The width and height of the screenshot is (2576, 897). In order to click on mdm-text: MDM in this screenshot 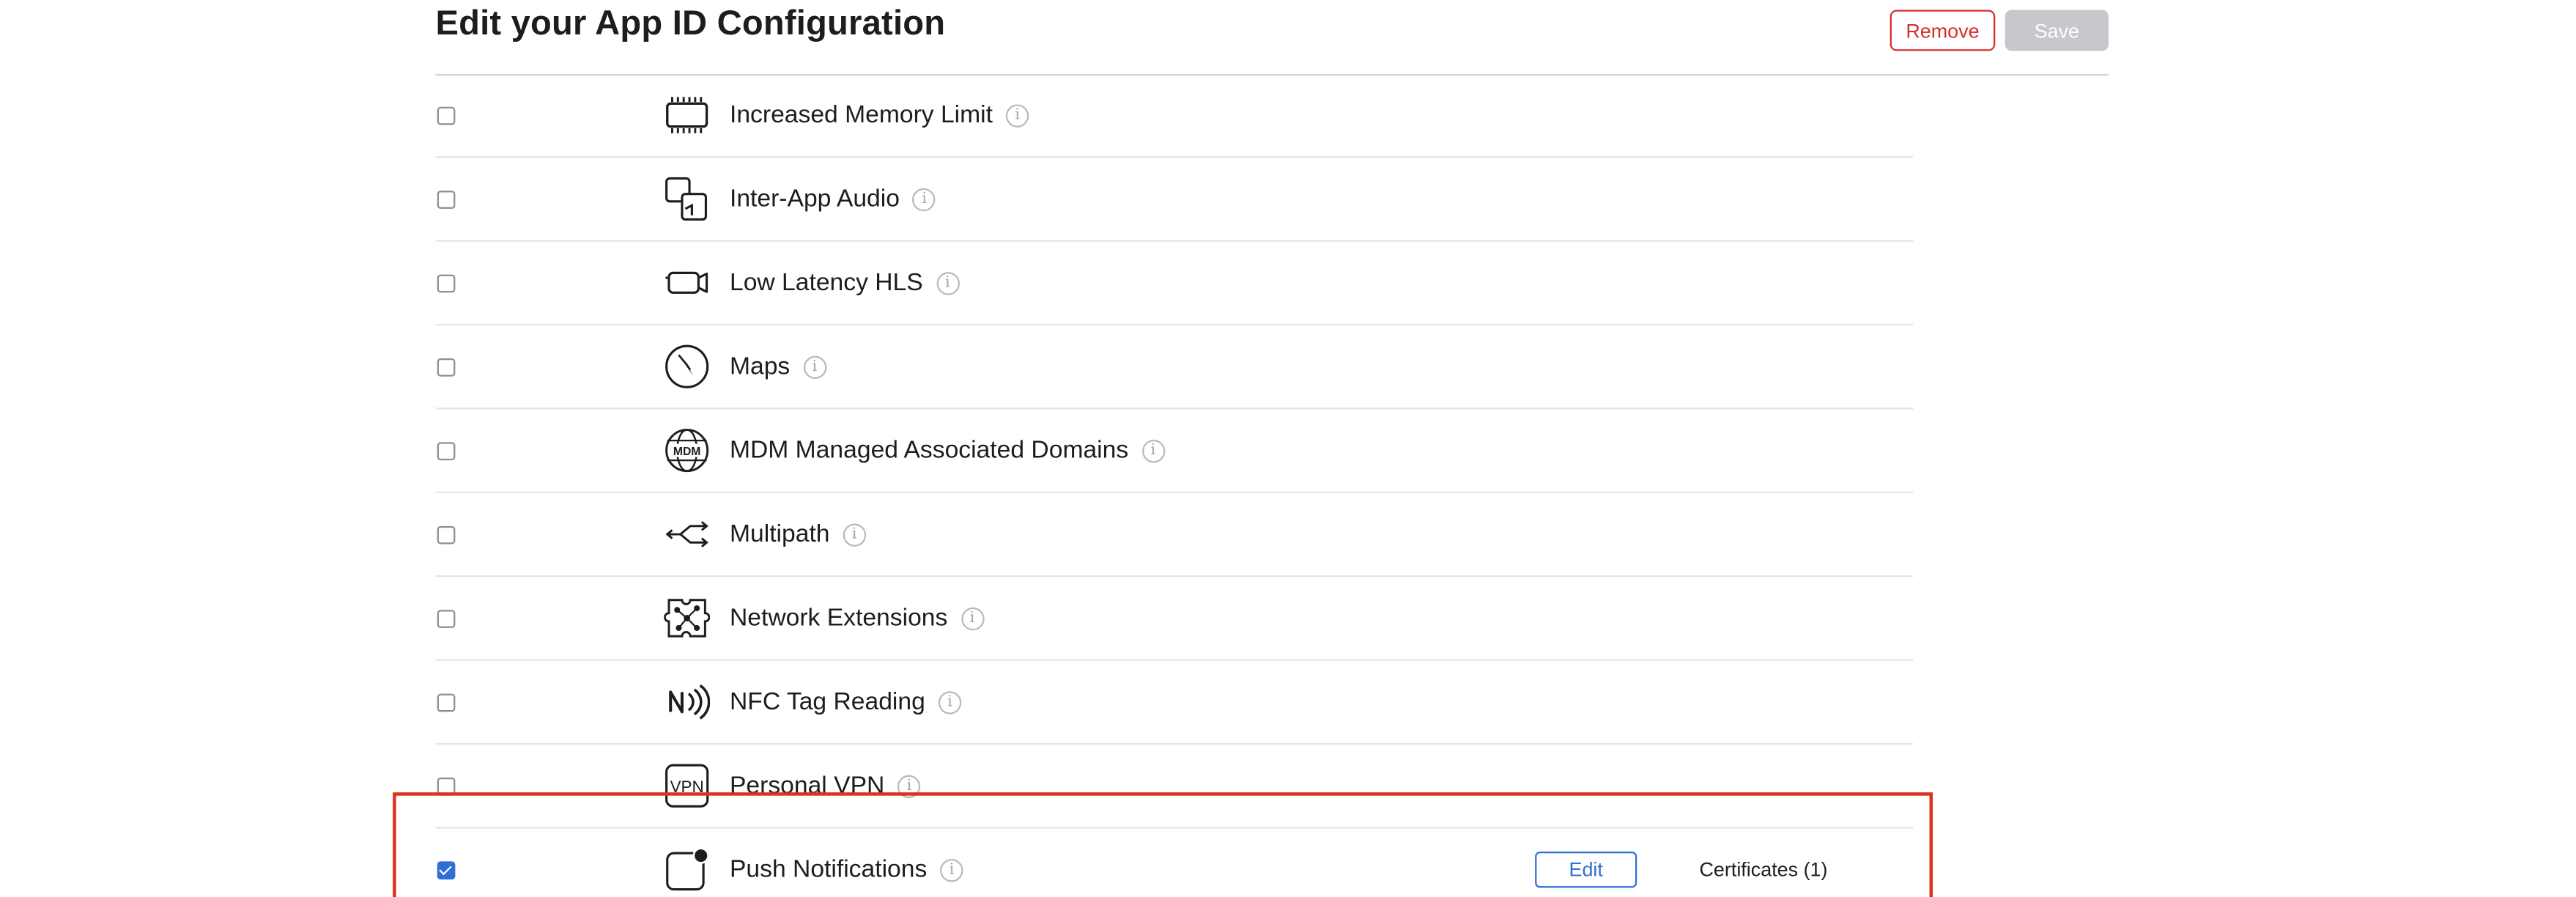, I will do `click(686, 452)`.